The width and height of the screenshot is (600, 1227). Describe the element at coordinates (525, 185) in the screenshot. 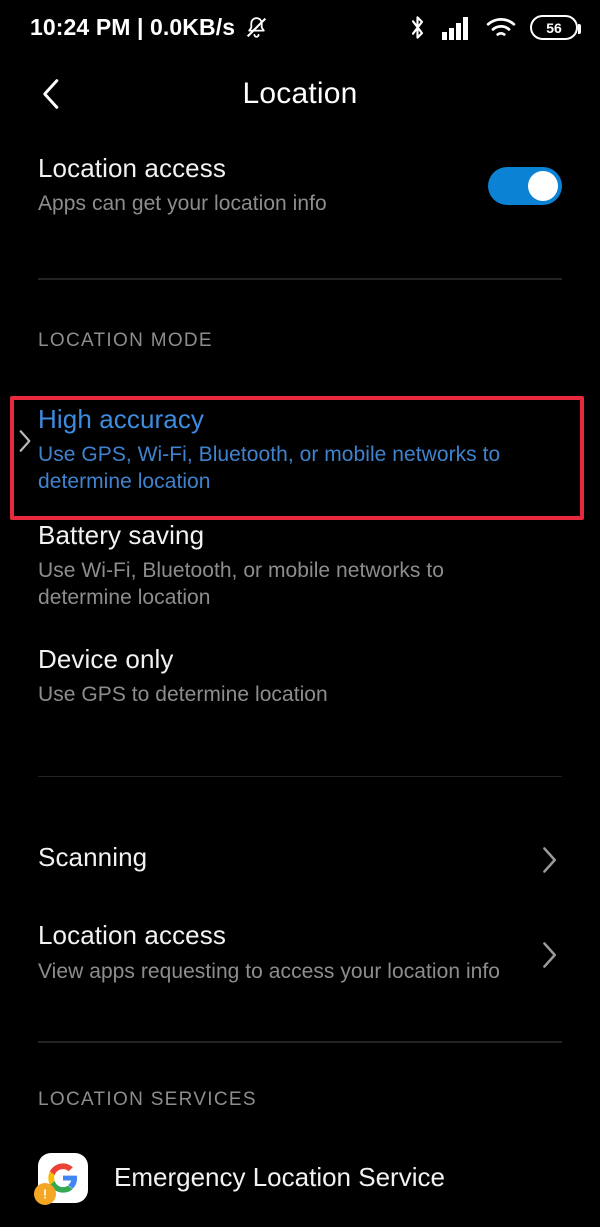

I see `location-access-toggle` at that location.